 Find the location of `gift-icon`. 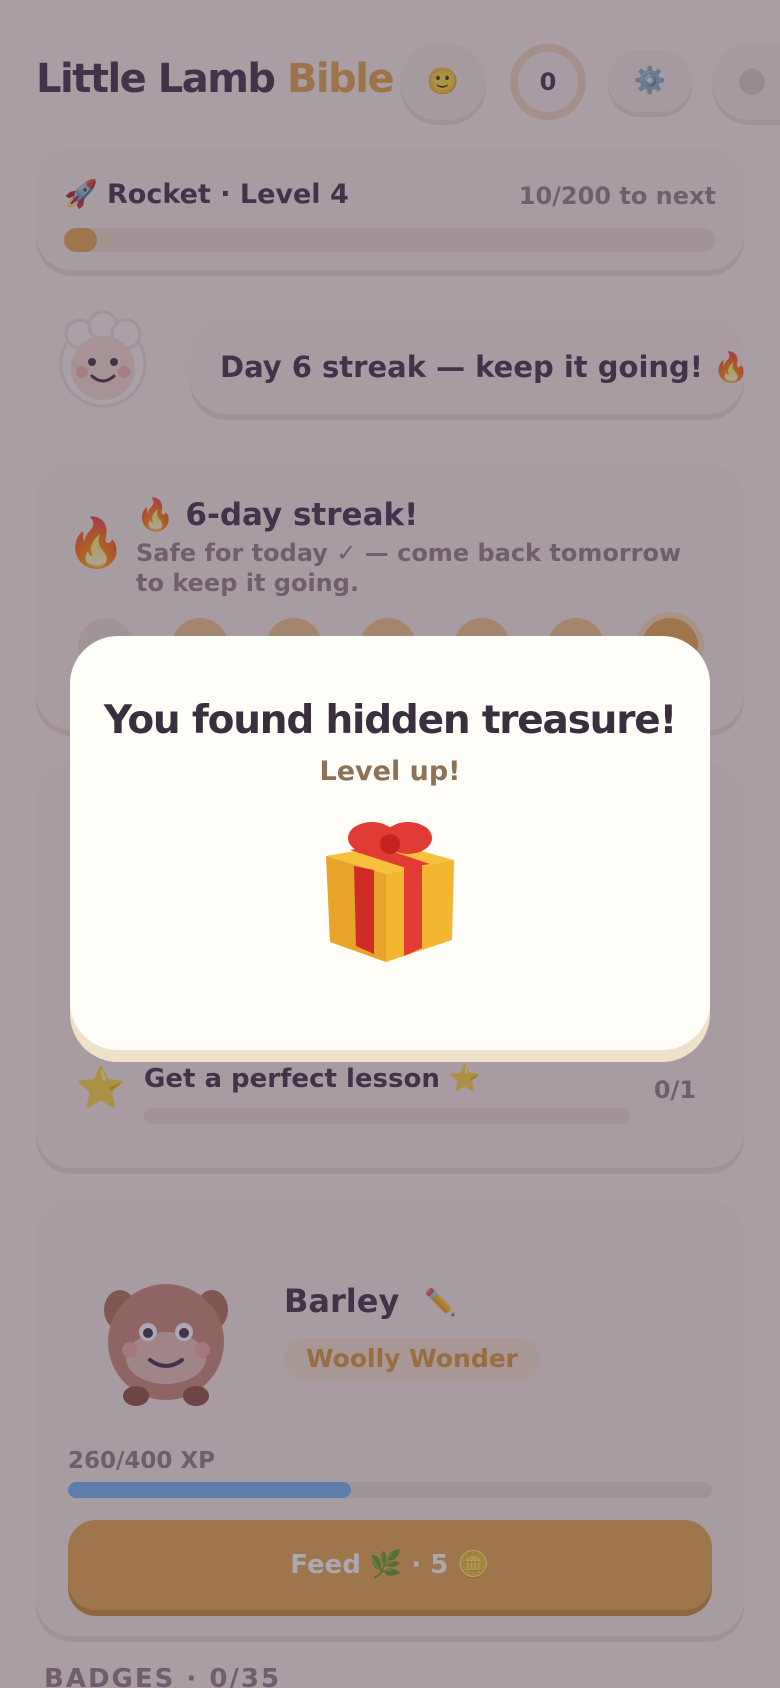

gift-icon is located at coordinates (390, 891).